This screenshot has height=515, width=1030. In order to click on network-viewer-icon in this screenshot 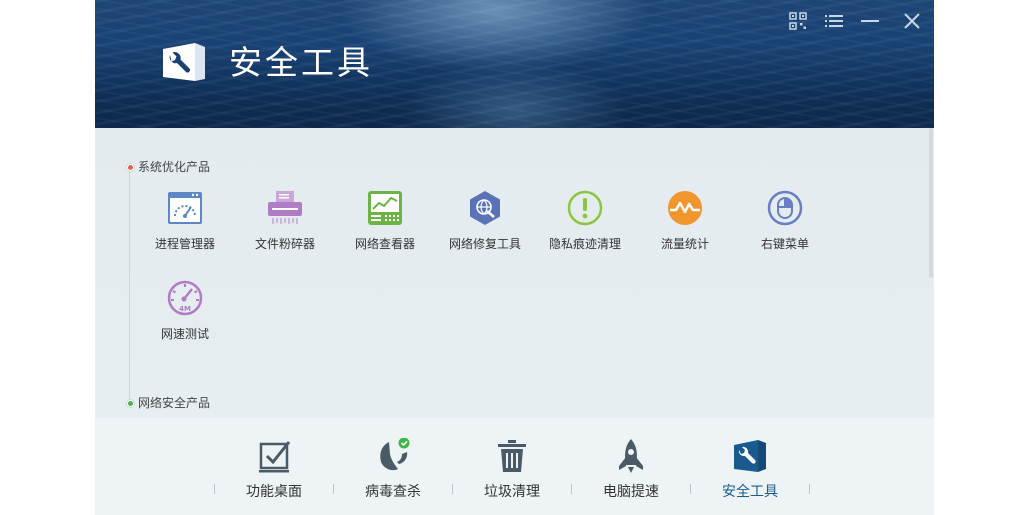, I will do `click(385, 208)`.